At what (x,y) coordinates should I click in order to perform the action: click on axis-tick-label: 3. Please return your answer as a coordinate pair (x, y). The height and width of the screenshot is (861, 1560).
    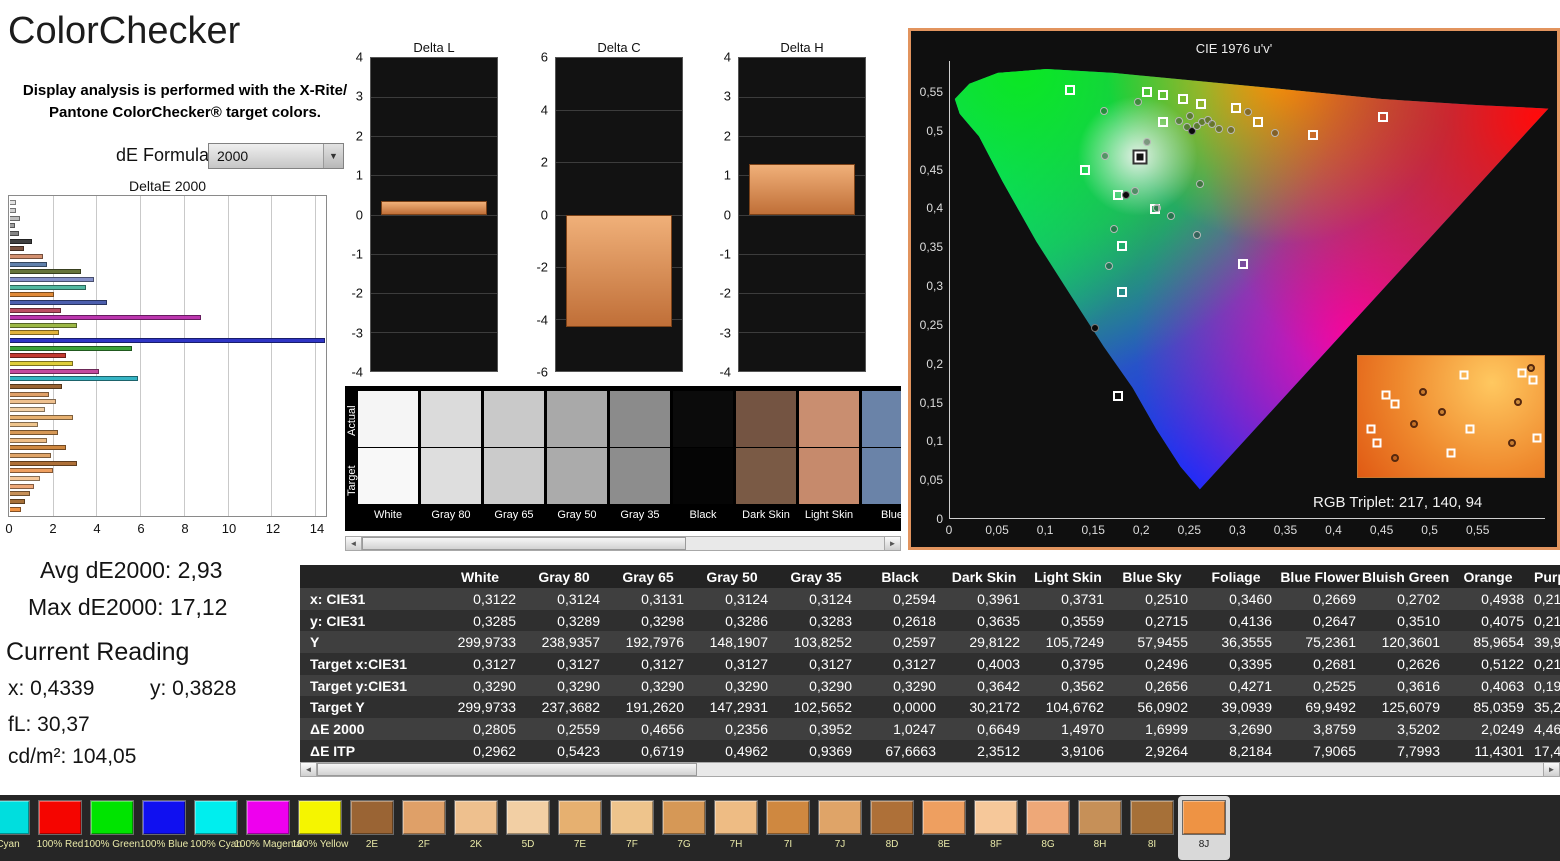
    Looking at the image, I should click on (359, 96).